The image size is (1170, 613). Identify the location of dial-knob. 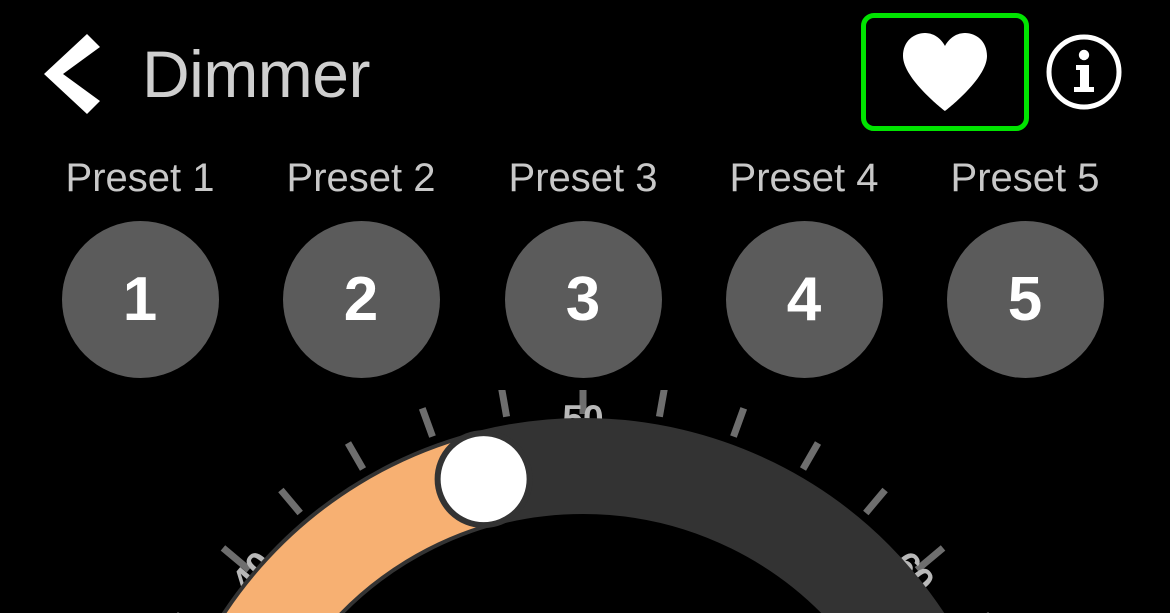
(483, 479).